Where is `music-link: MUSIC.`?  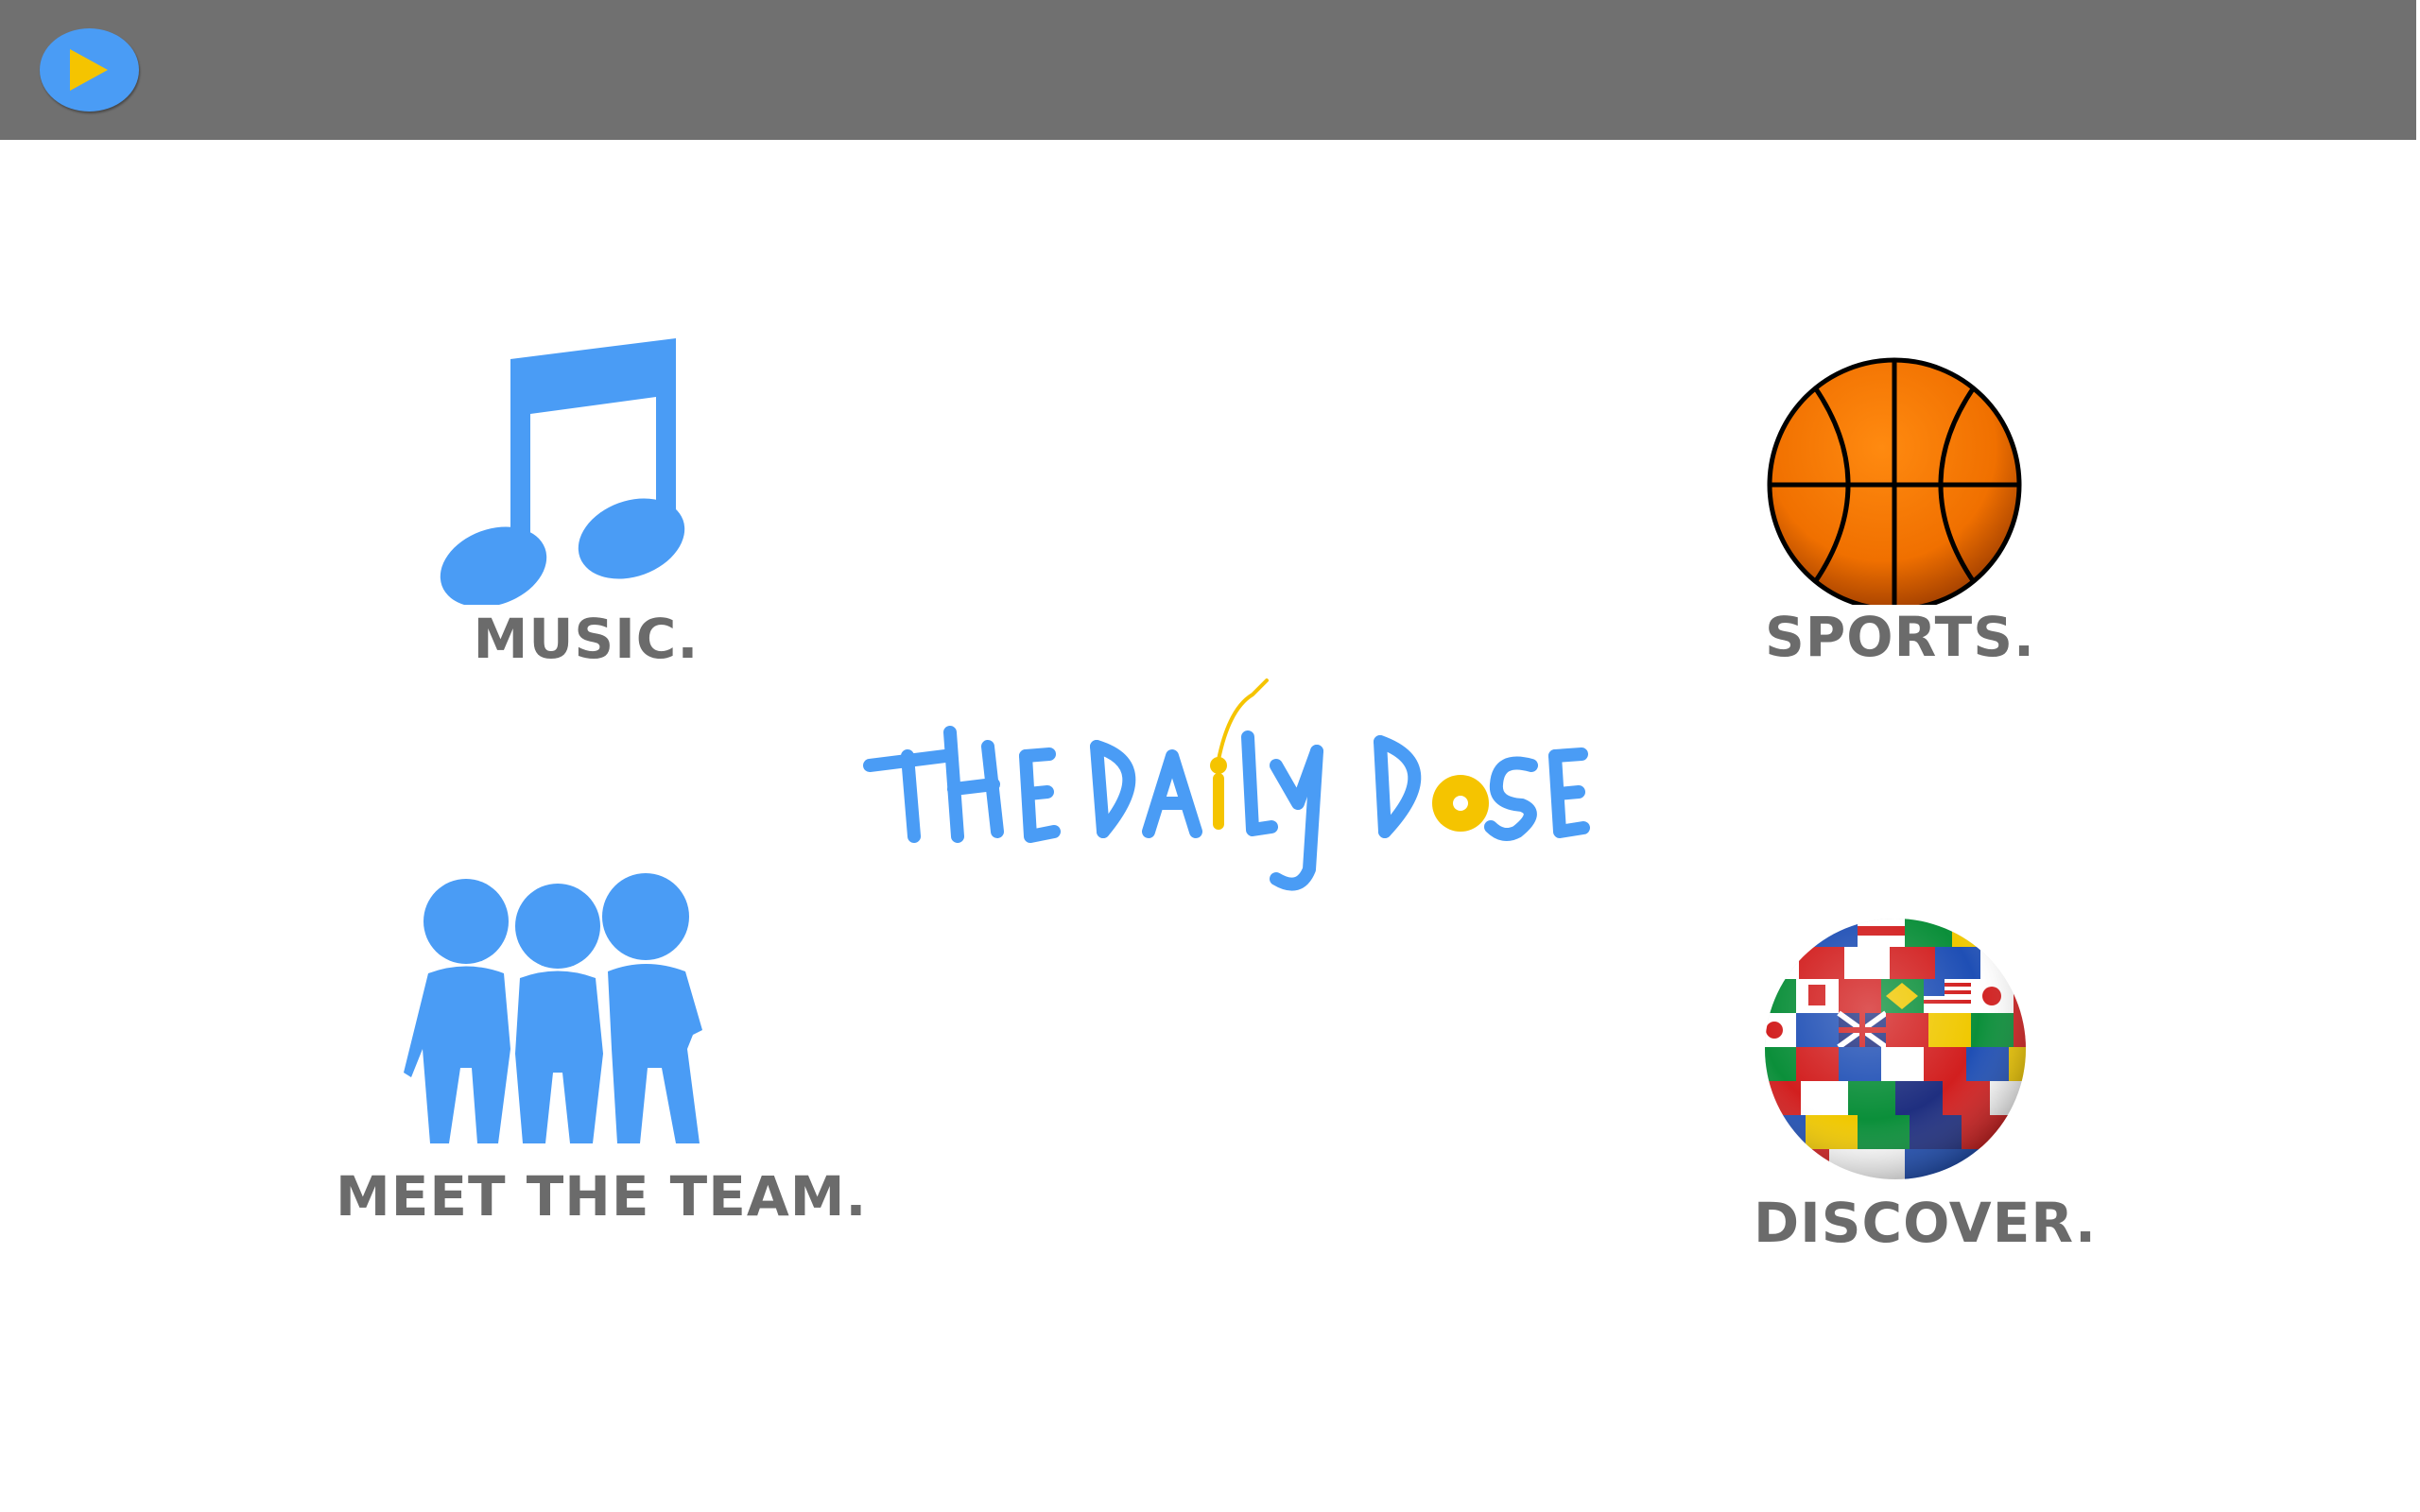 music-link: MUSIC. is located at coordinates (586, 505).